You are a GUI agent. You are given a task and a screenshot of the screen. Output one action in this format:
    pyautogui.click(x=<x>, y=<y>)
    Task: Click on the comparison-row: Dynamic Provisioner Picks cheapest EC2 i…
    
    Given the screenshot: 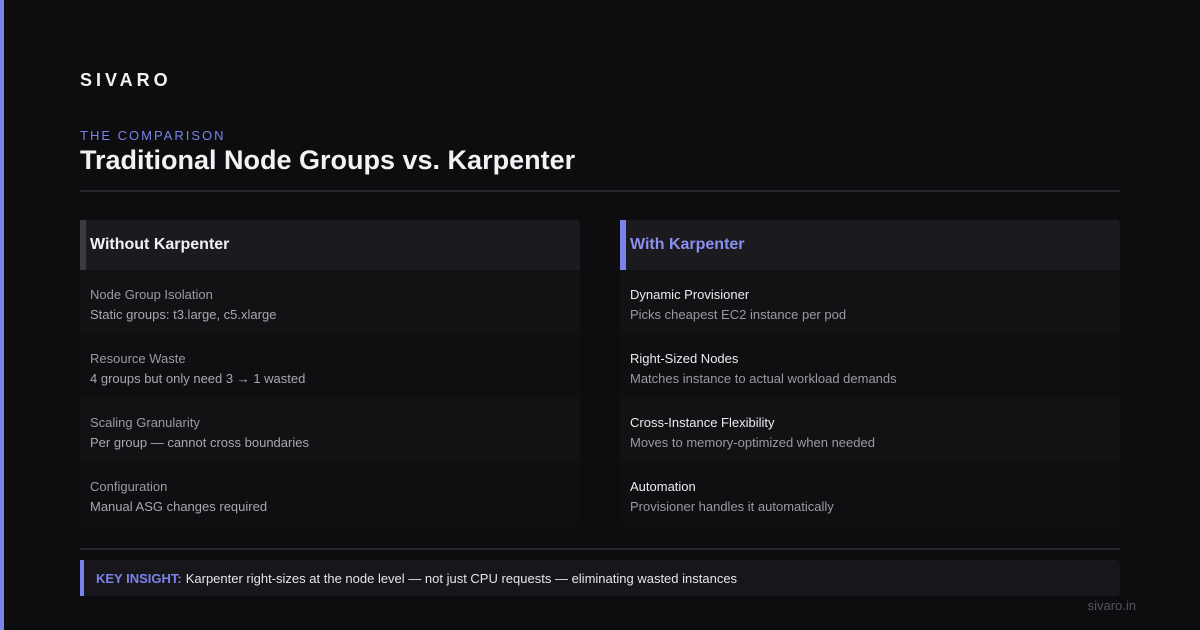 What is the action you would take?
    pyautogui.click(x=870, y=302)
    